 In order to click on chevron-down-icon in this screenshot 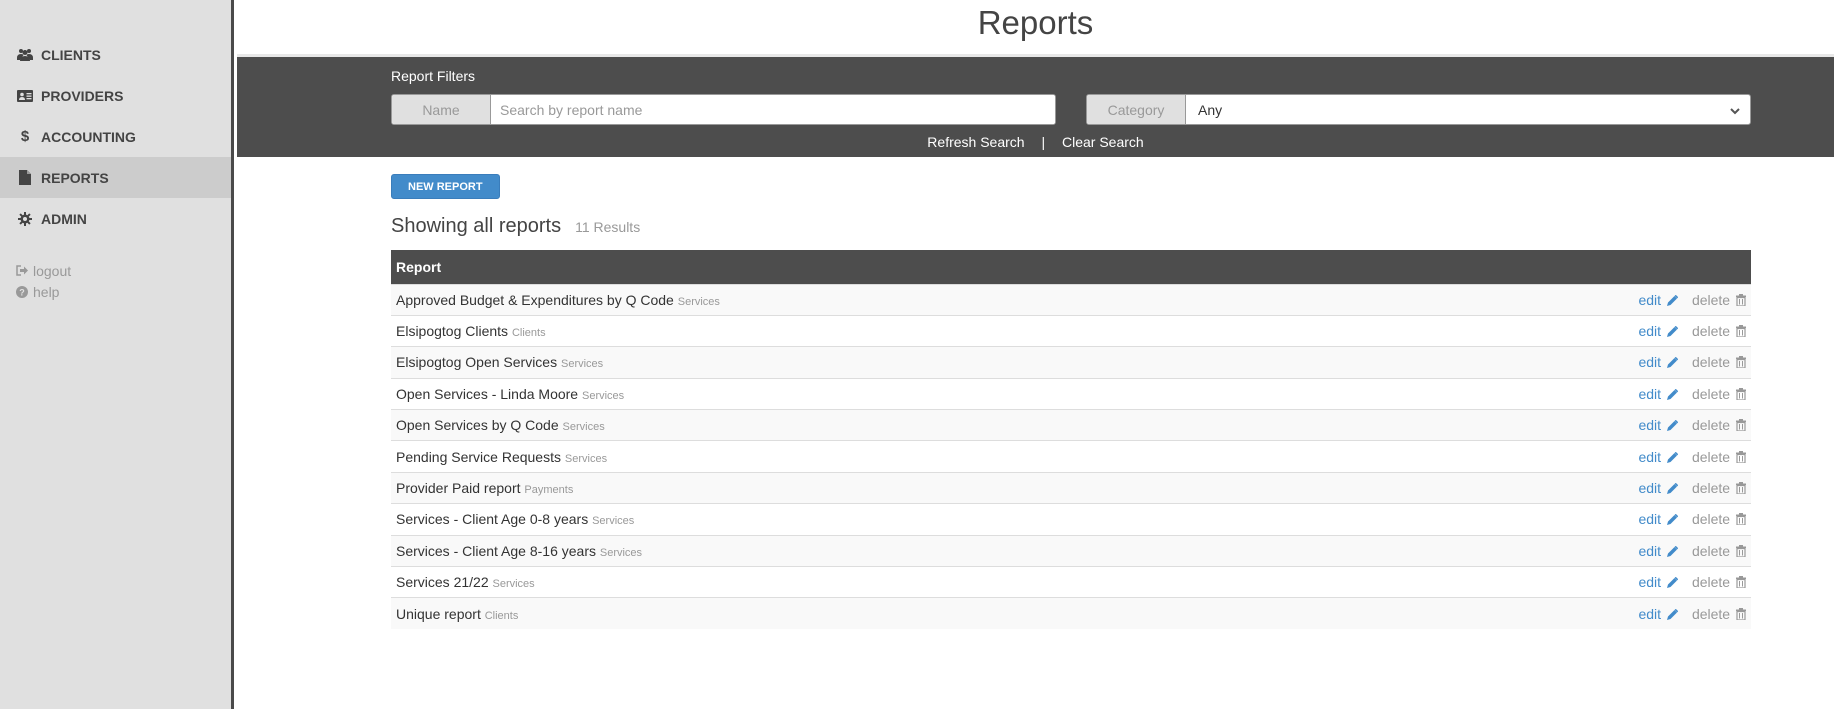, I will do `click(1735, 110)`.